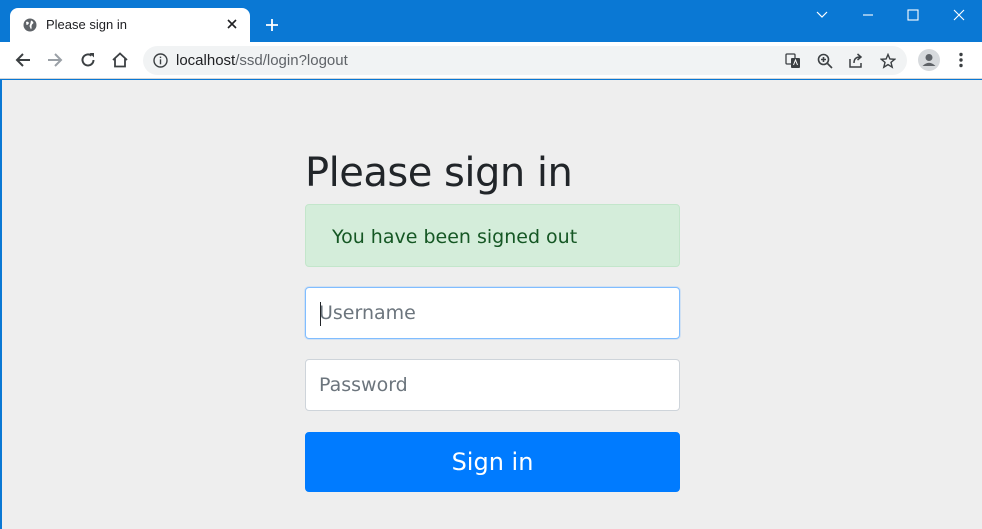  What do you see at coordinates (525, 60) in the screenshot?
I see `address-bar: localhost/ssd/login?logout` at bounding box center [525, 60].